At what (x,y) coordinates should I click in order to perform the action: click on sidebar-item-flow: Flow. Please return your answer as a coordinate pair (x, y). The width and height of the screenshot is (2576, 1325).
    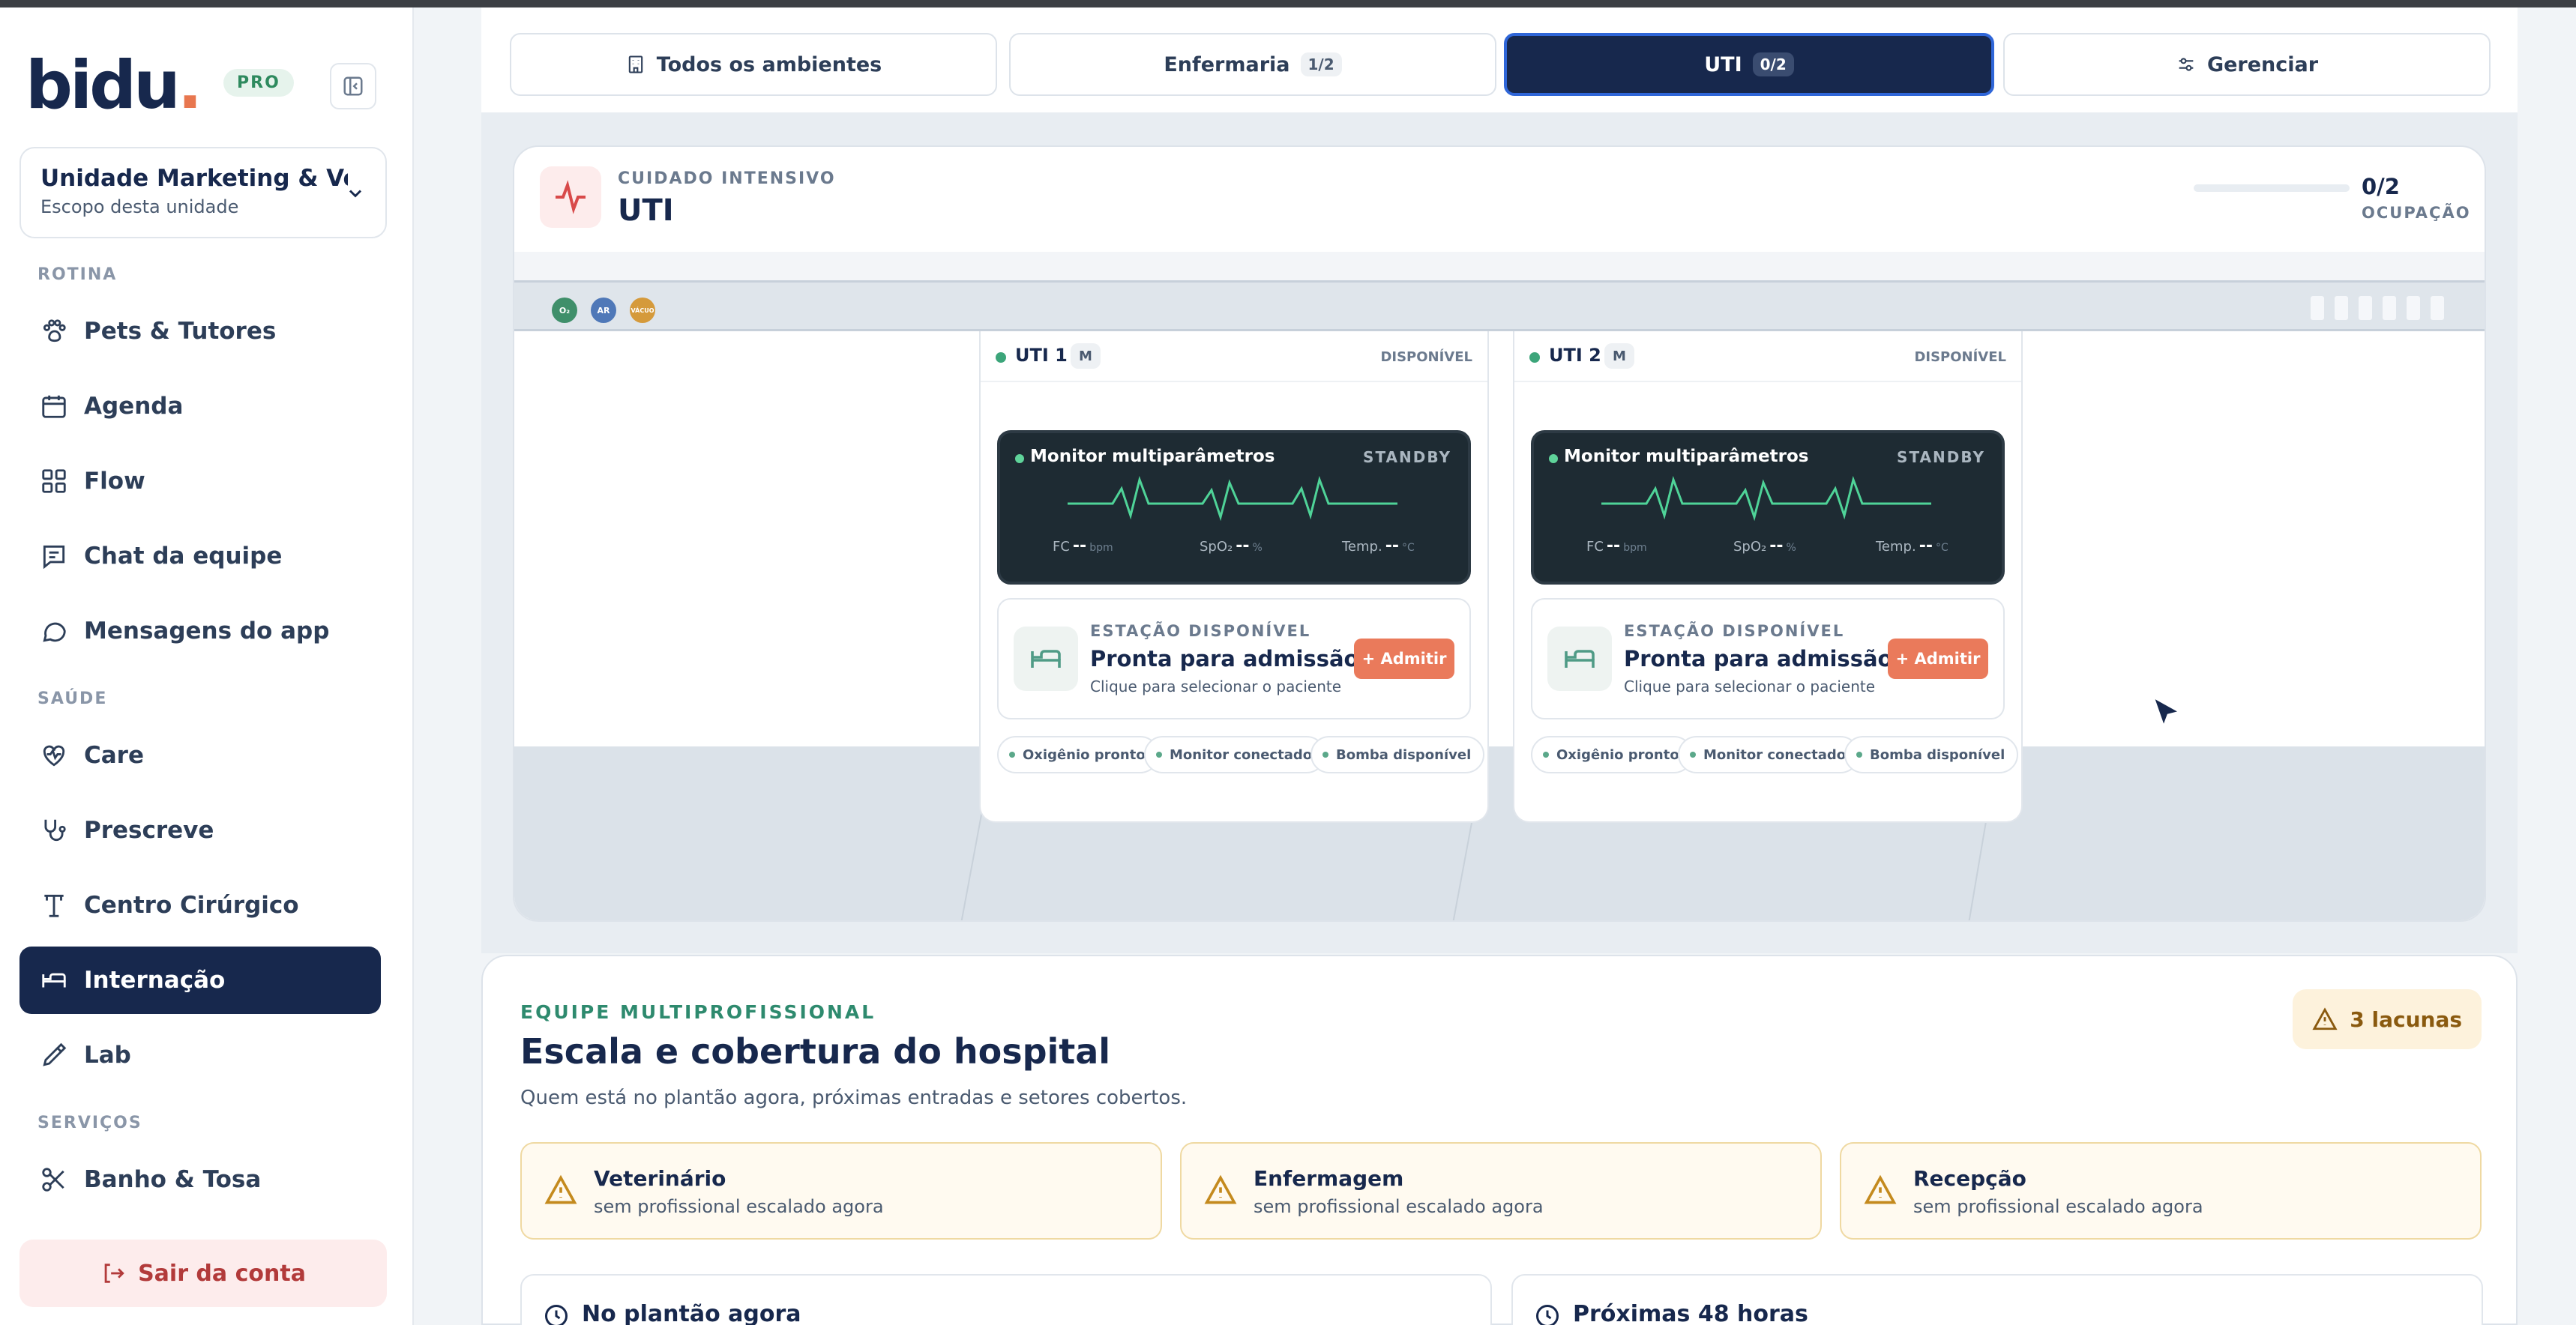
    Looking at the image, I should click on (200, 481).